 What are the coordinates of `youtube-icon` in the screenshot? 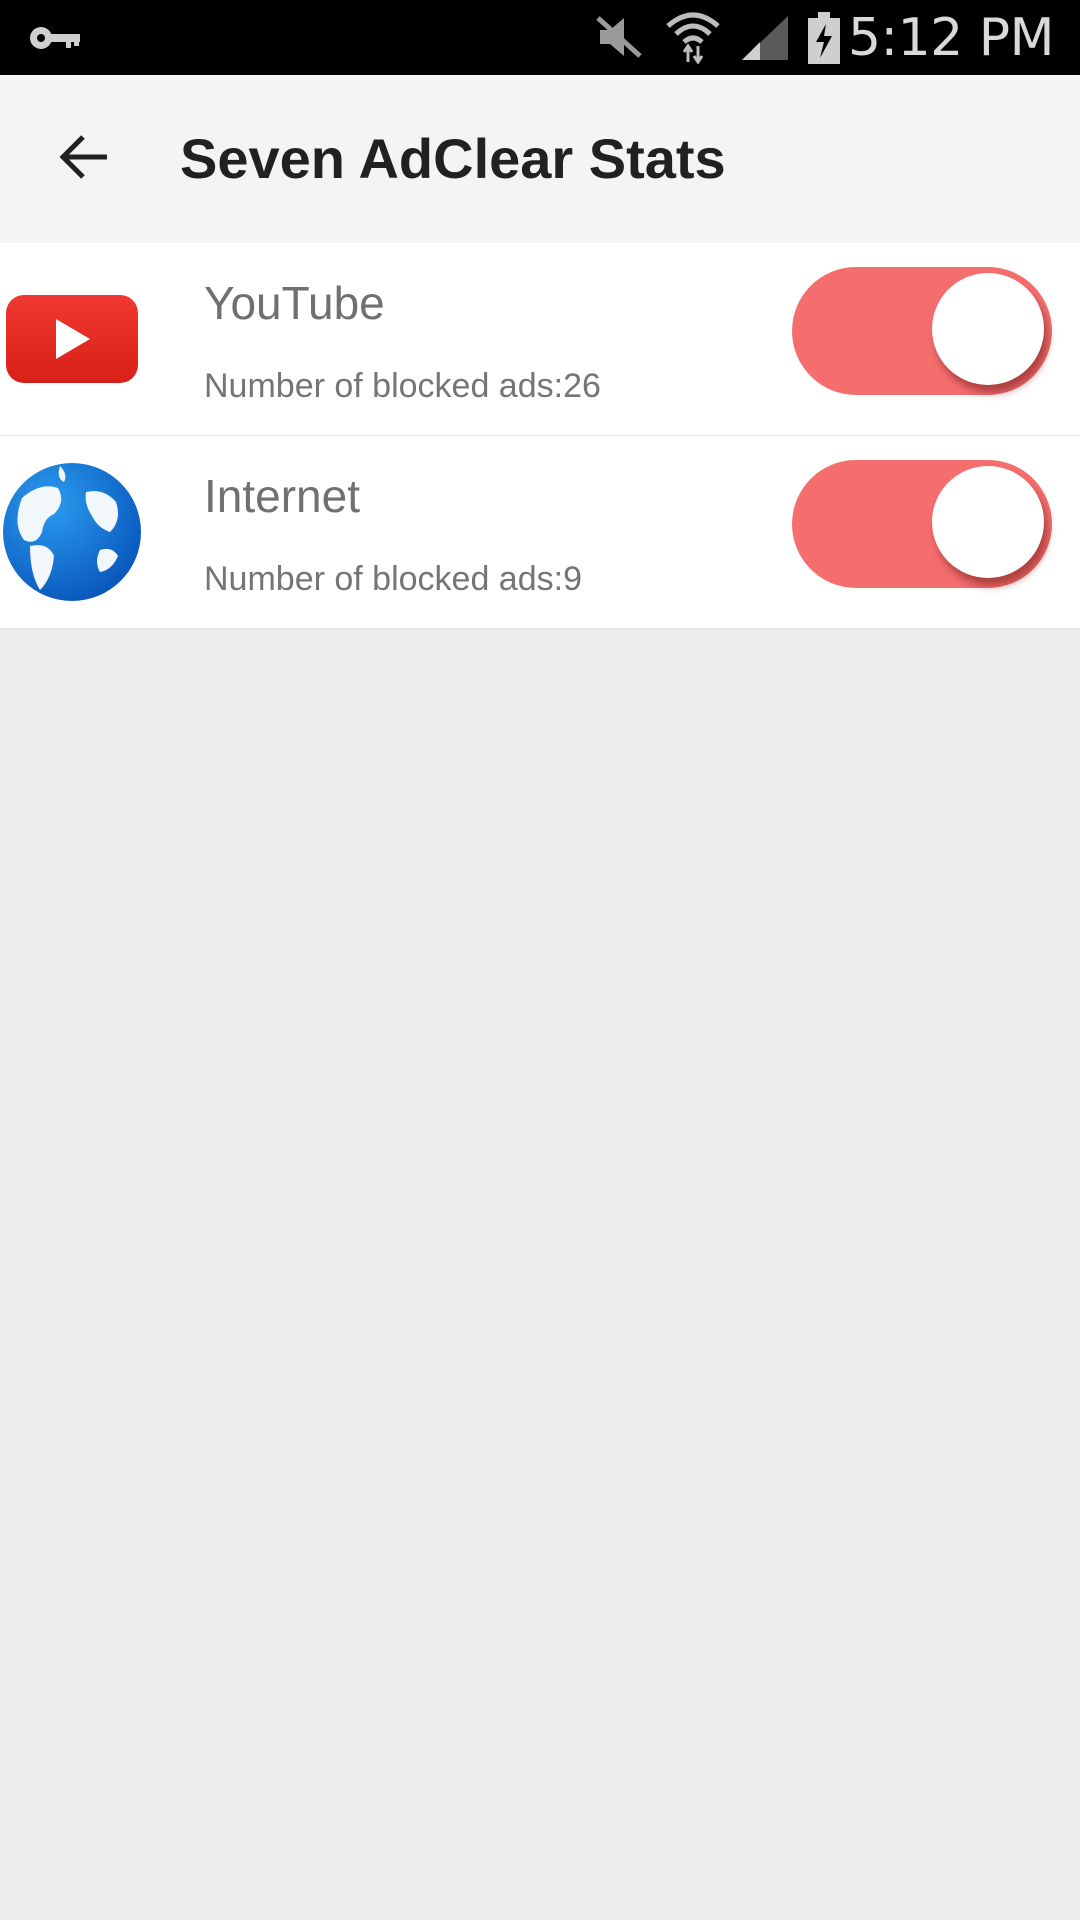 It's located at (72, 339).